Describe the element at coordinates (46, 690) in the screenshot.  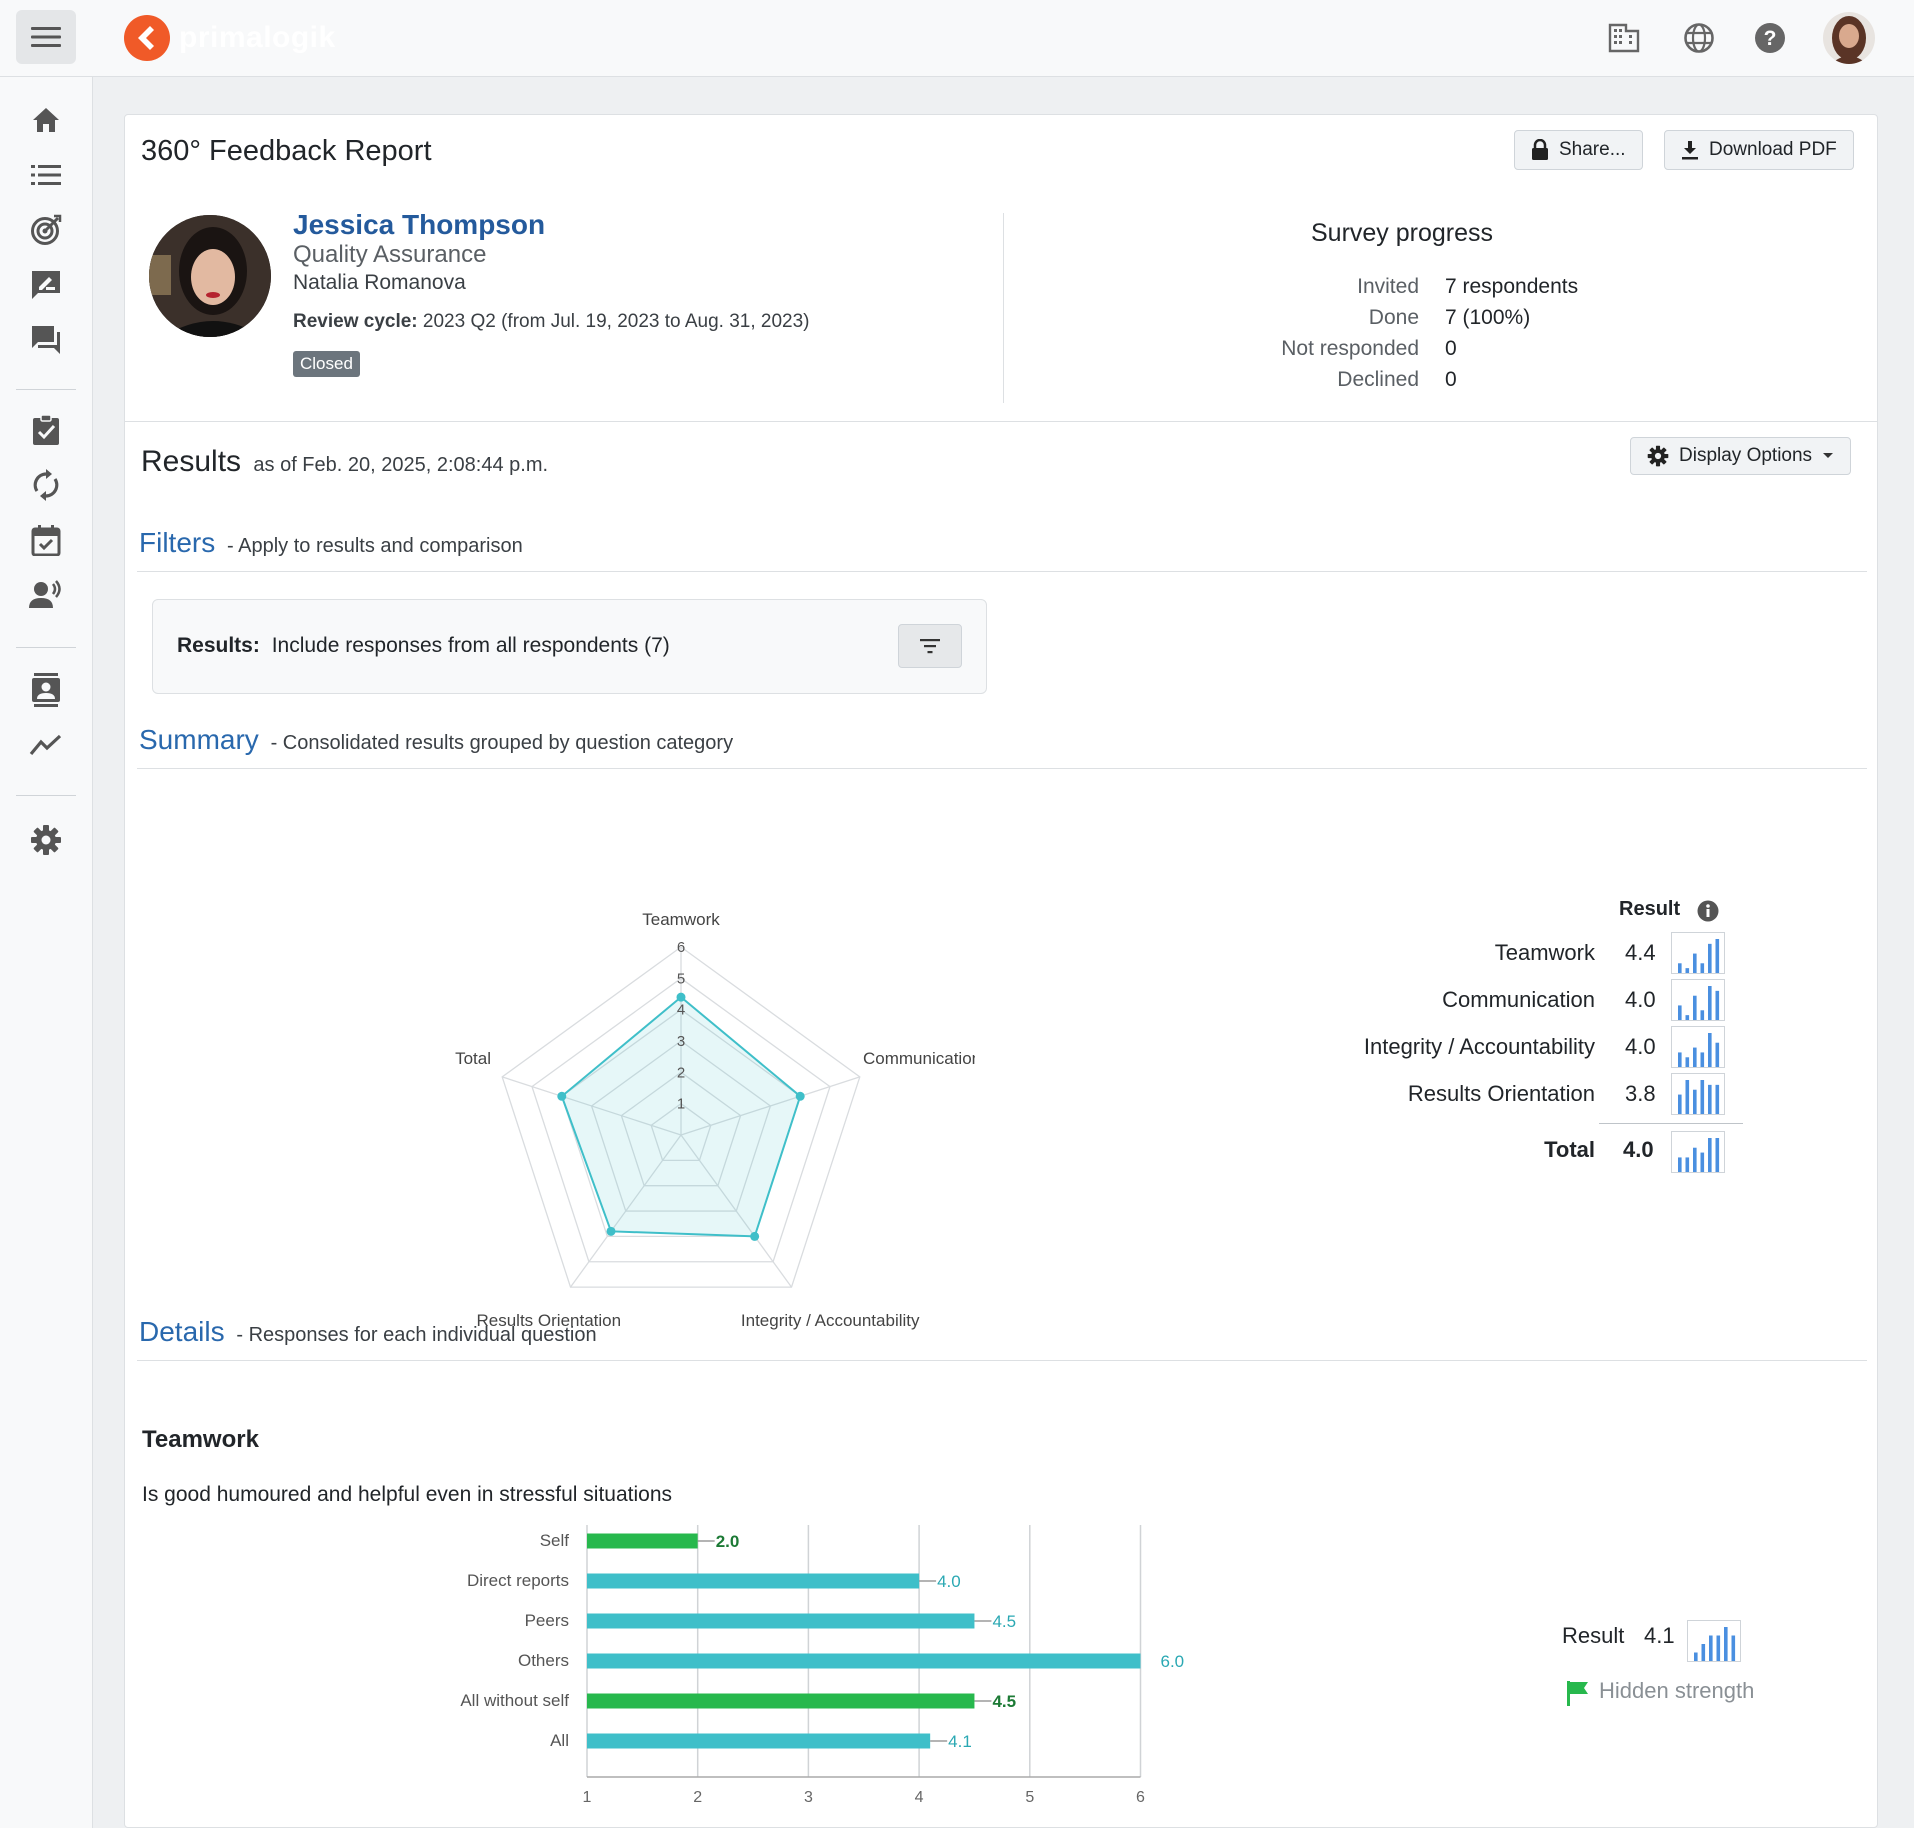
I see `sidebar-item-directory` at that location.